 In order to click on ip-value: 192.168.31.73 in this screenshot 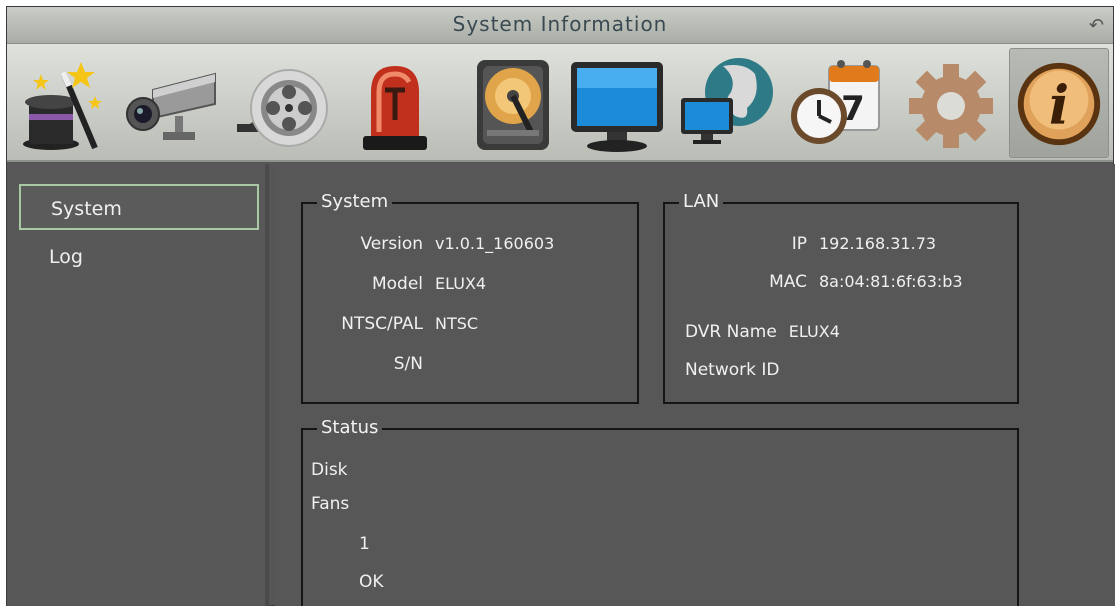, I will do `click(878, 243)`.